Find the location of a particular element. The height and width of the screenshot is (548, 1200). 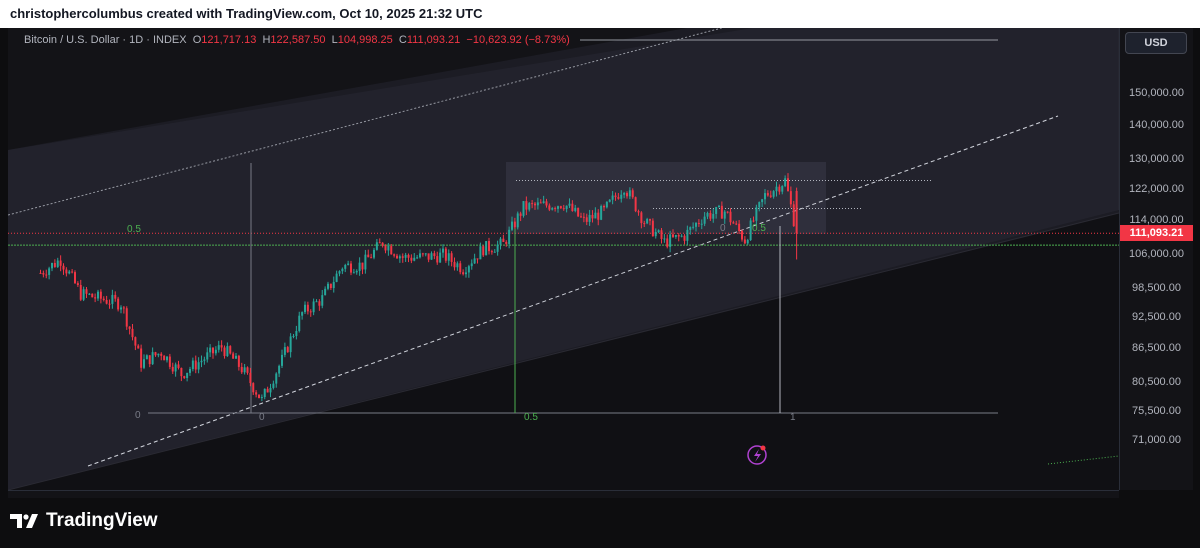

tradingview-logo: TradingView is located at coordinates (84, 521).